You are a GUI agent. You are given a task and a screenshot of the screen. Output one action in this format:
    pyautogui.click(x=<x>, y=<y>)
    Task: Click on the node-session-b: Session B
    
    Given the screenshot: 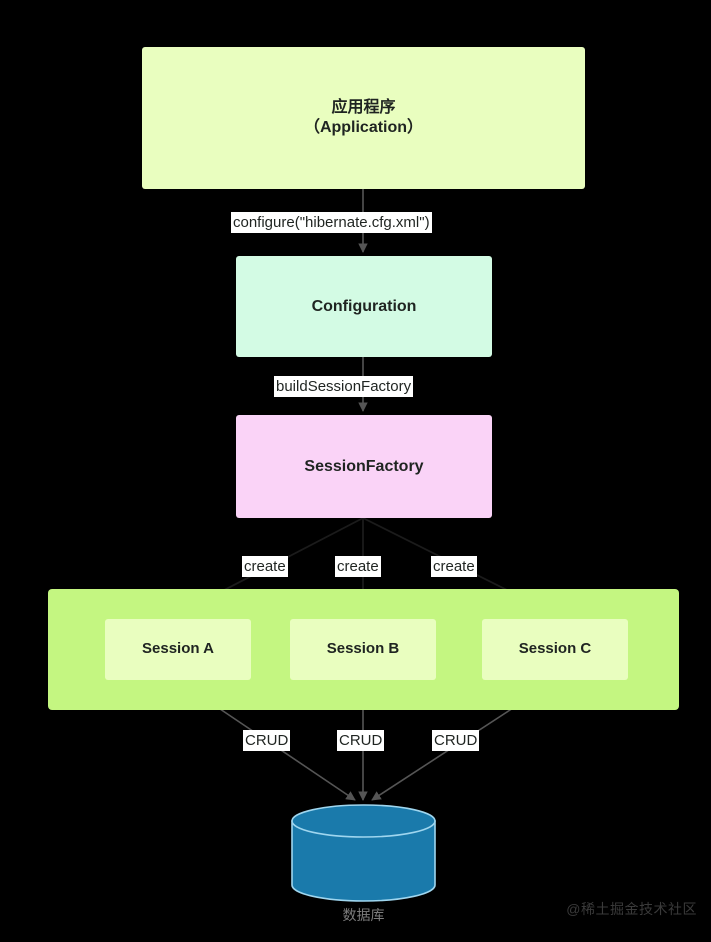 What is the action you would take?
    pyautogui.click(x=363, y=649)
    